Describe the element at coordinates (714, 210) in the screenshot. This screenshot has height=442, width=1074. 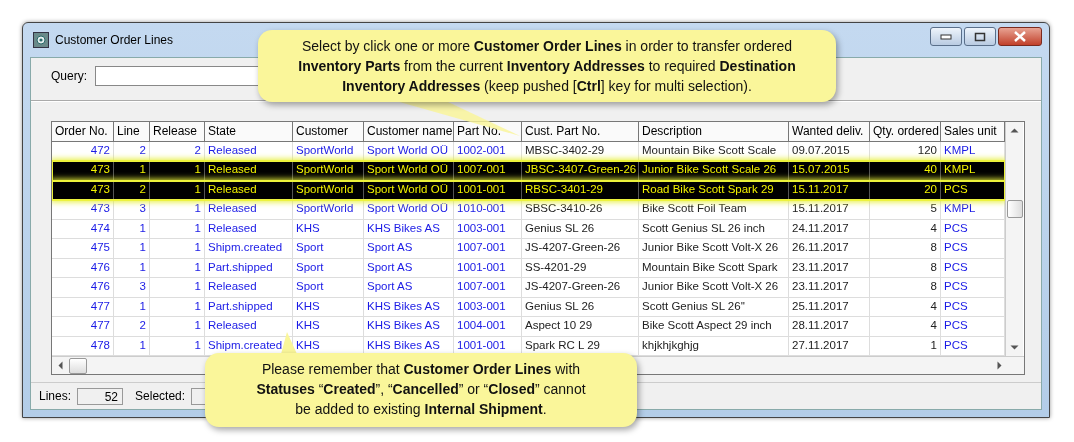
I see `table-cell: Bike Scott Foil Team` at that location.